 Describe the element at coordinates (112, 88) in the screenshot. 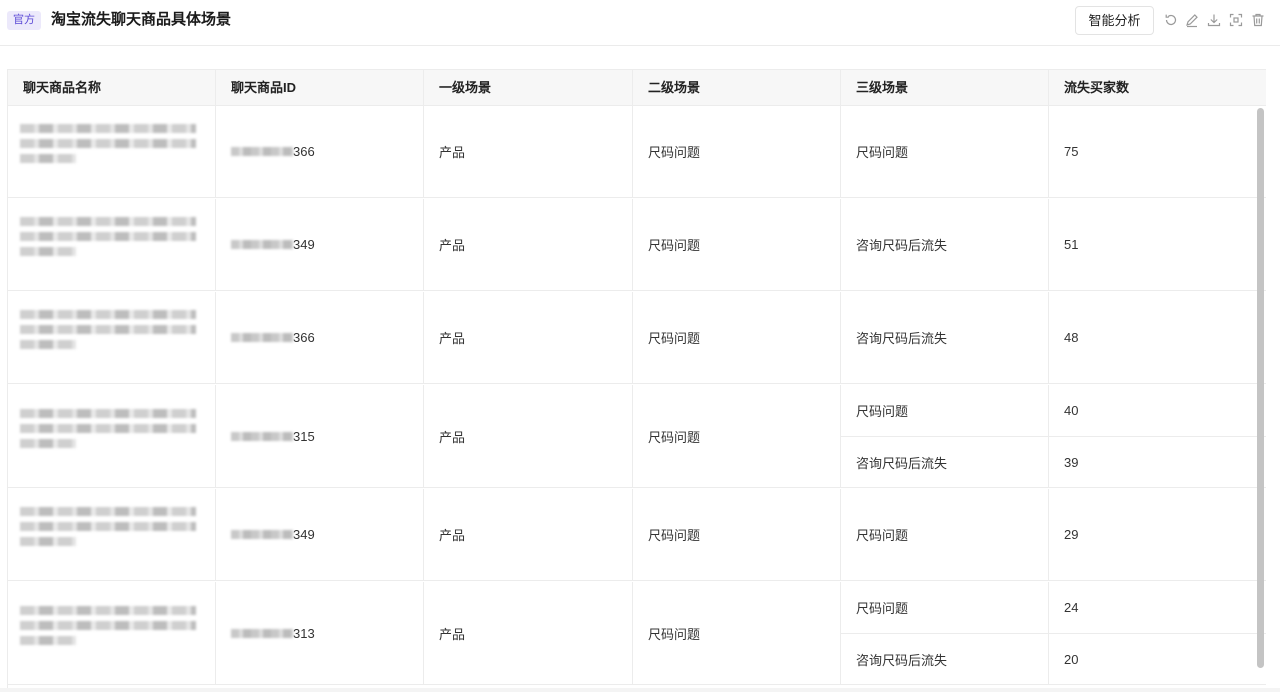

I see `column-header-product-name: 聊天商品名称` at that location.